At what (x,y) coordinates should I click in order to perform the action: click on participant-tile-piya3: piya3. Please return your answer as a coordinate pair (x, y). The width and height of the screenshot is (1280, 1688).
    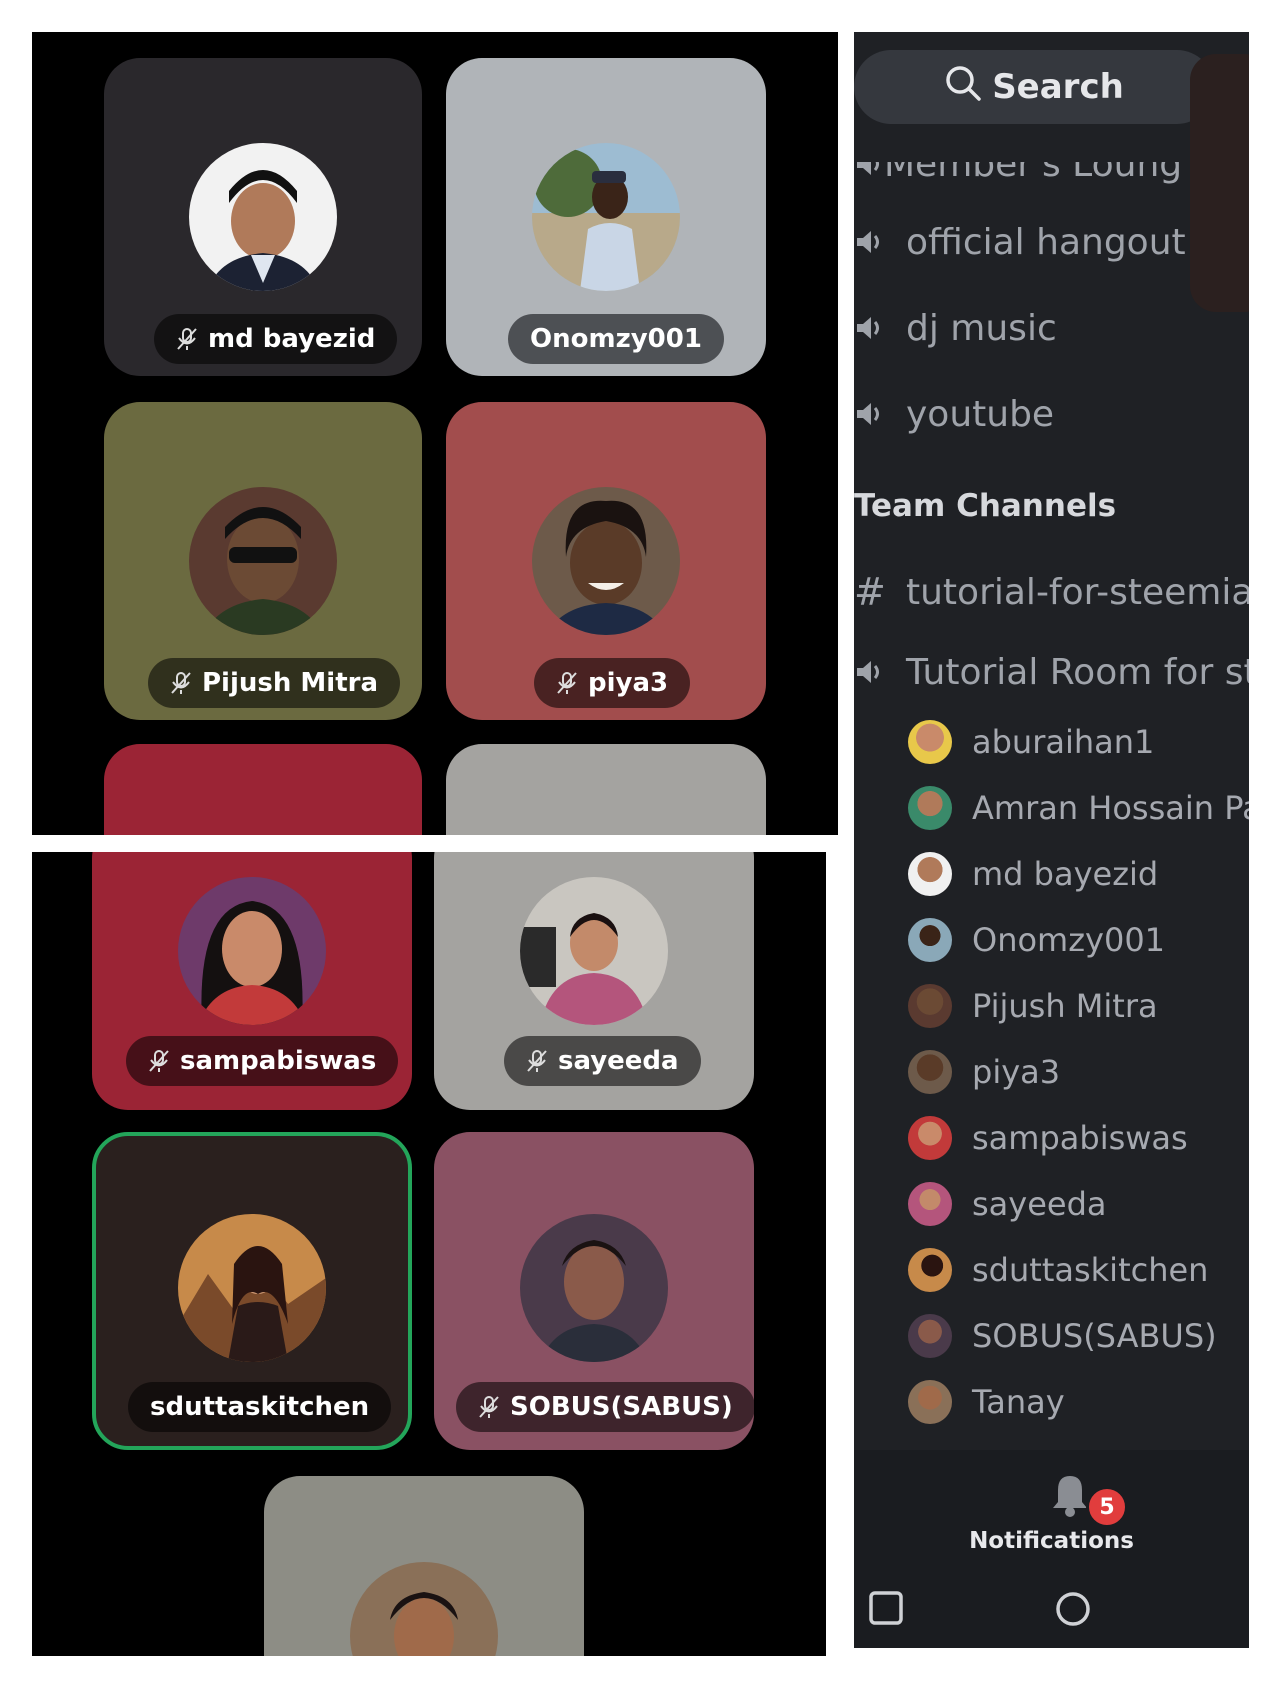
    Looking at the image, I should click on (606, 561).